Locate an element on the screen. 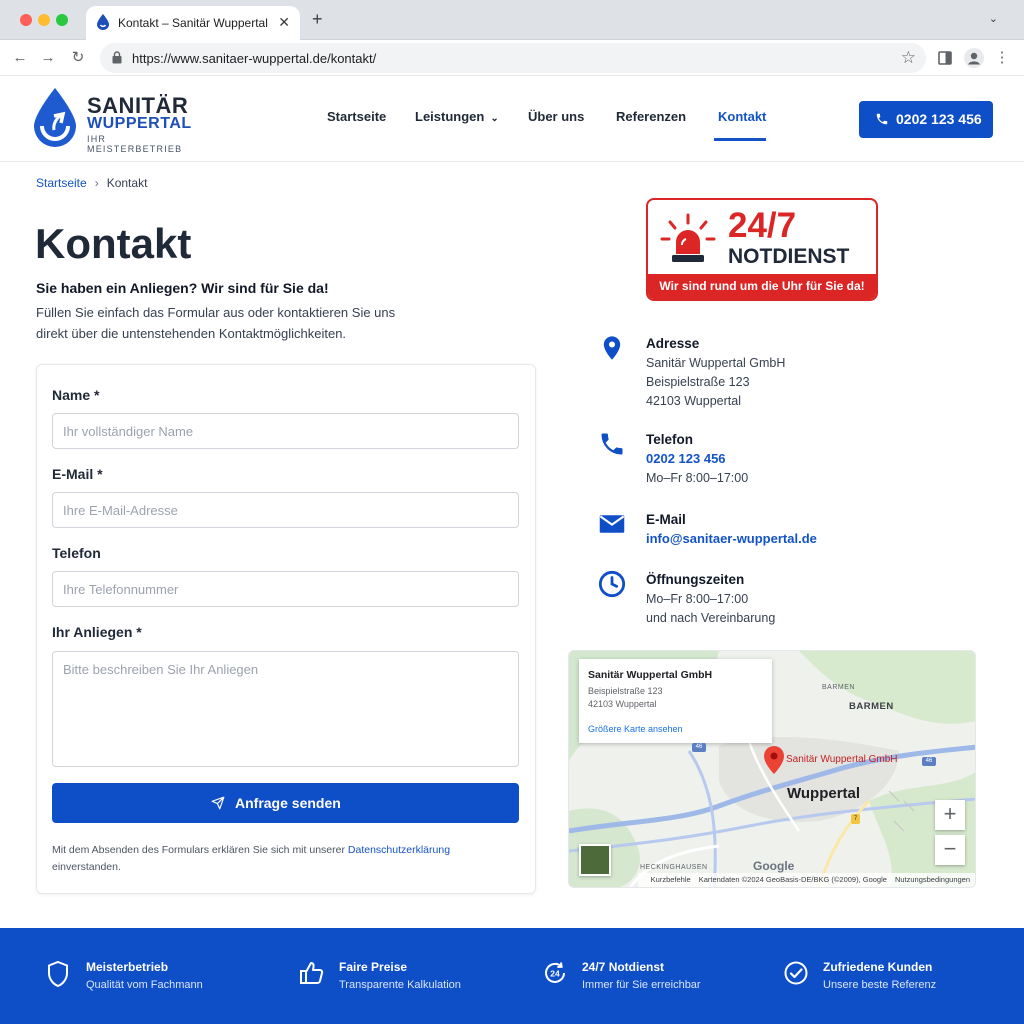 The image size is (1024, 1024). map-district-label-small: BARMEN is located at coordinates (838, 687).